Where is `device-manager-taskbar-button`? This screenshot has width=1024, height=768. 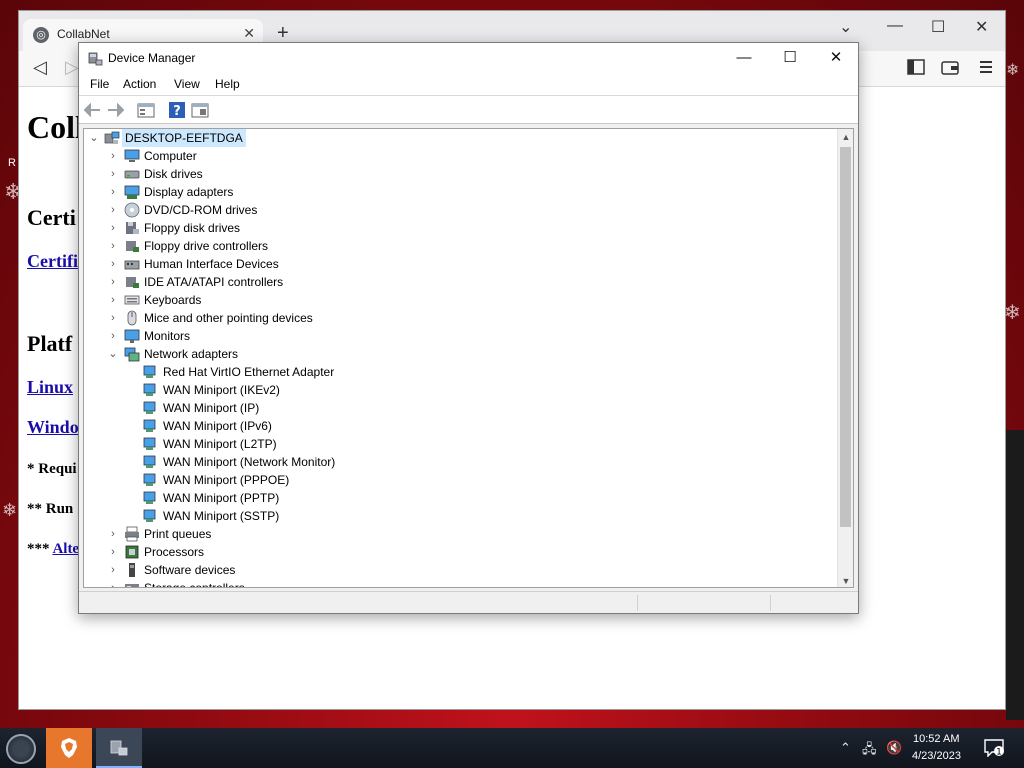
device-manager-taskbar-button is located at coordinates (119, 748).